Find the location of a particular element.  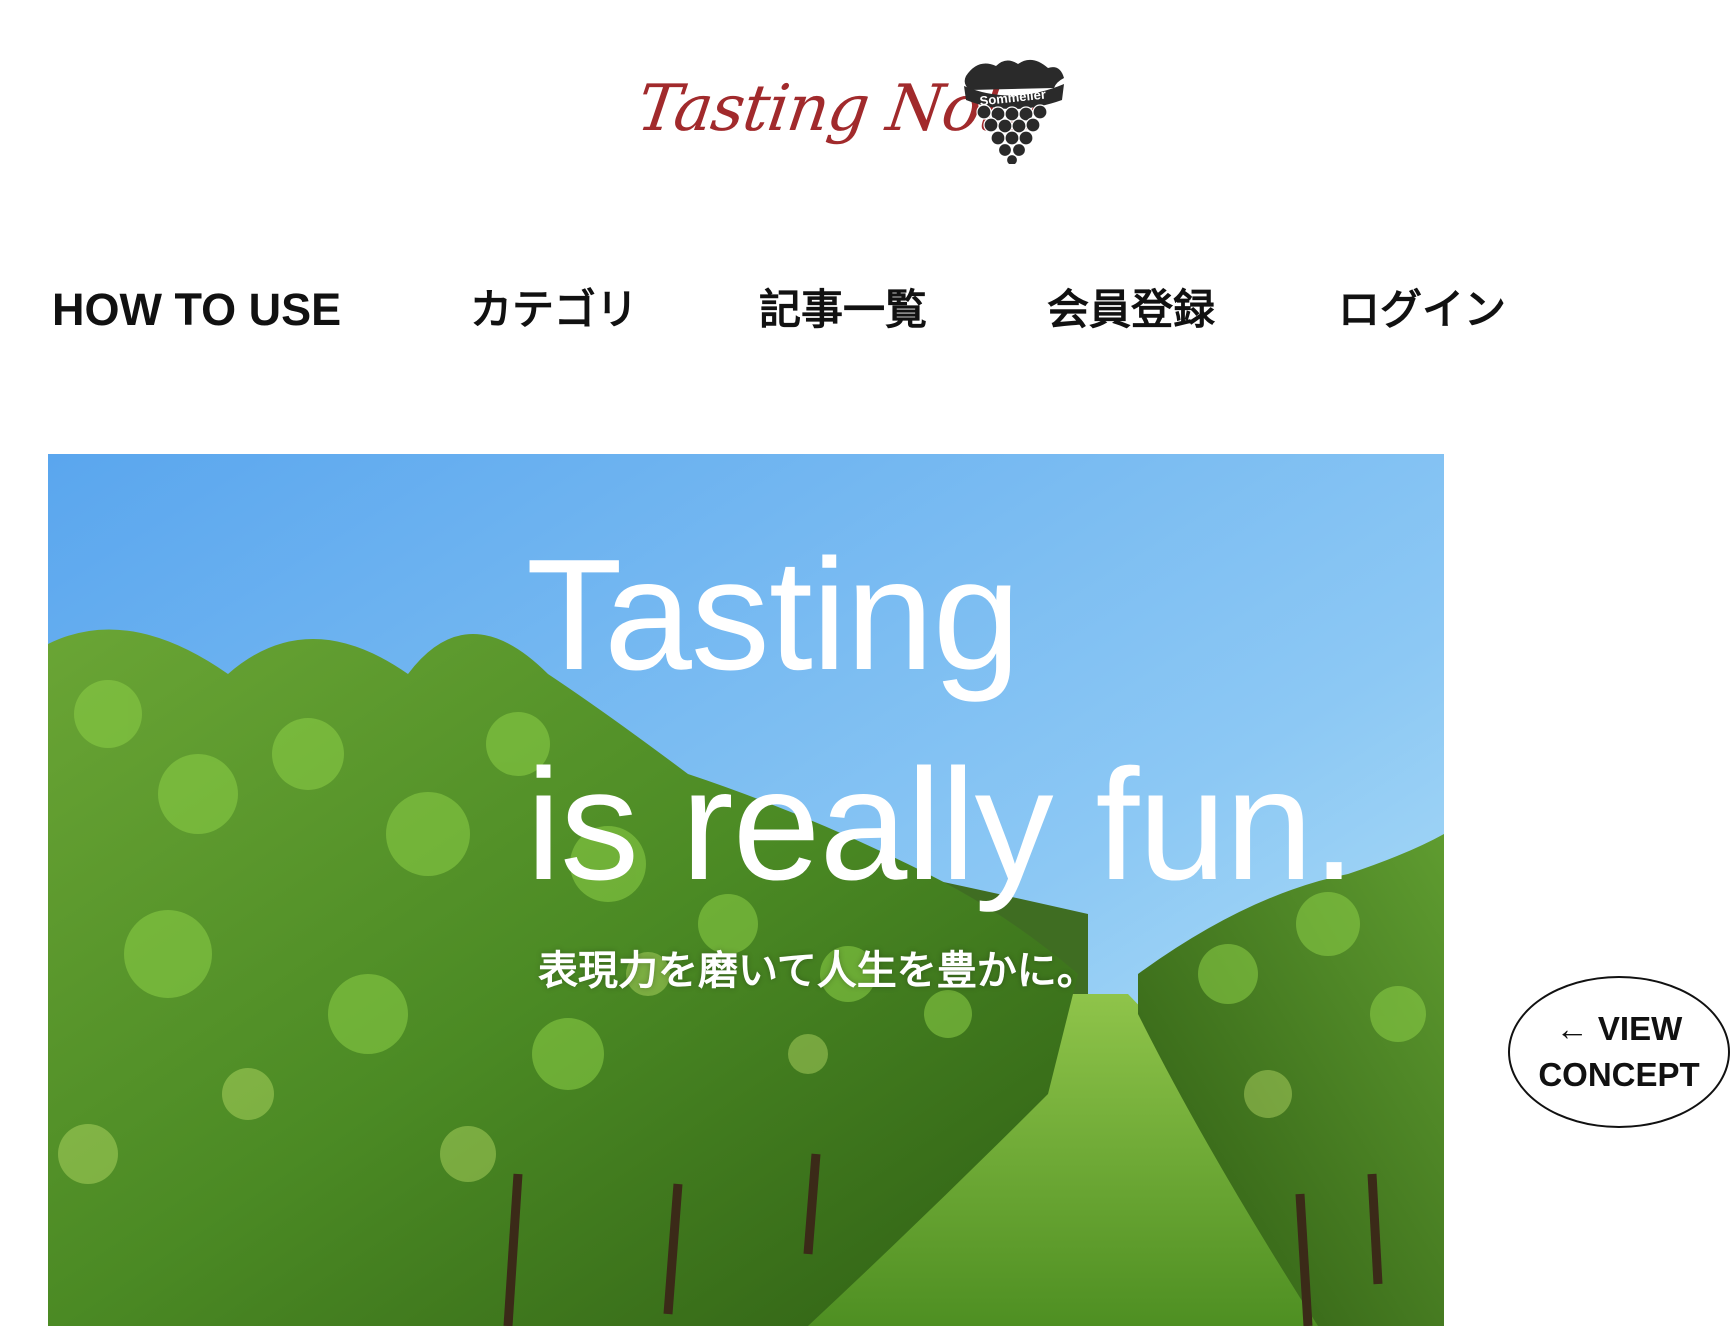

nav-how-to-use: HOW TO USE is located at coordinates (196, 310).